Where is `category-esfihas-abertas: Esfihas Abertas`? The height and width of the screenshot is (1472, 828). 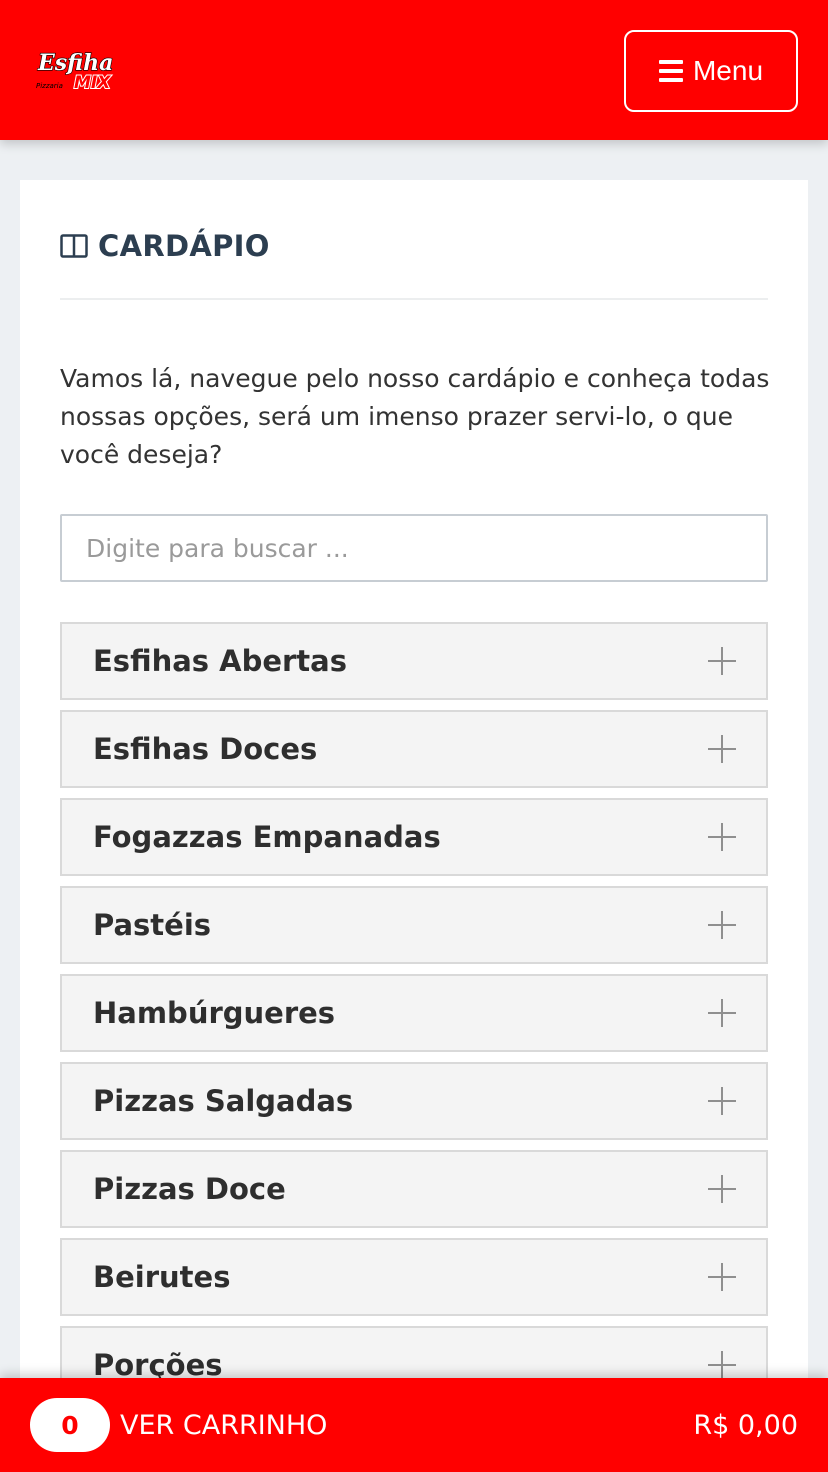 category-esfihas-abertas: Esfihas Abertas is located at coordinates (414, 661).